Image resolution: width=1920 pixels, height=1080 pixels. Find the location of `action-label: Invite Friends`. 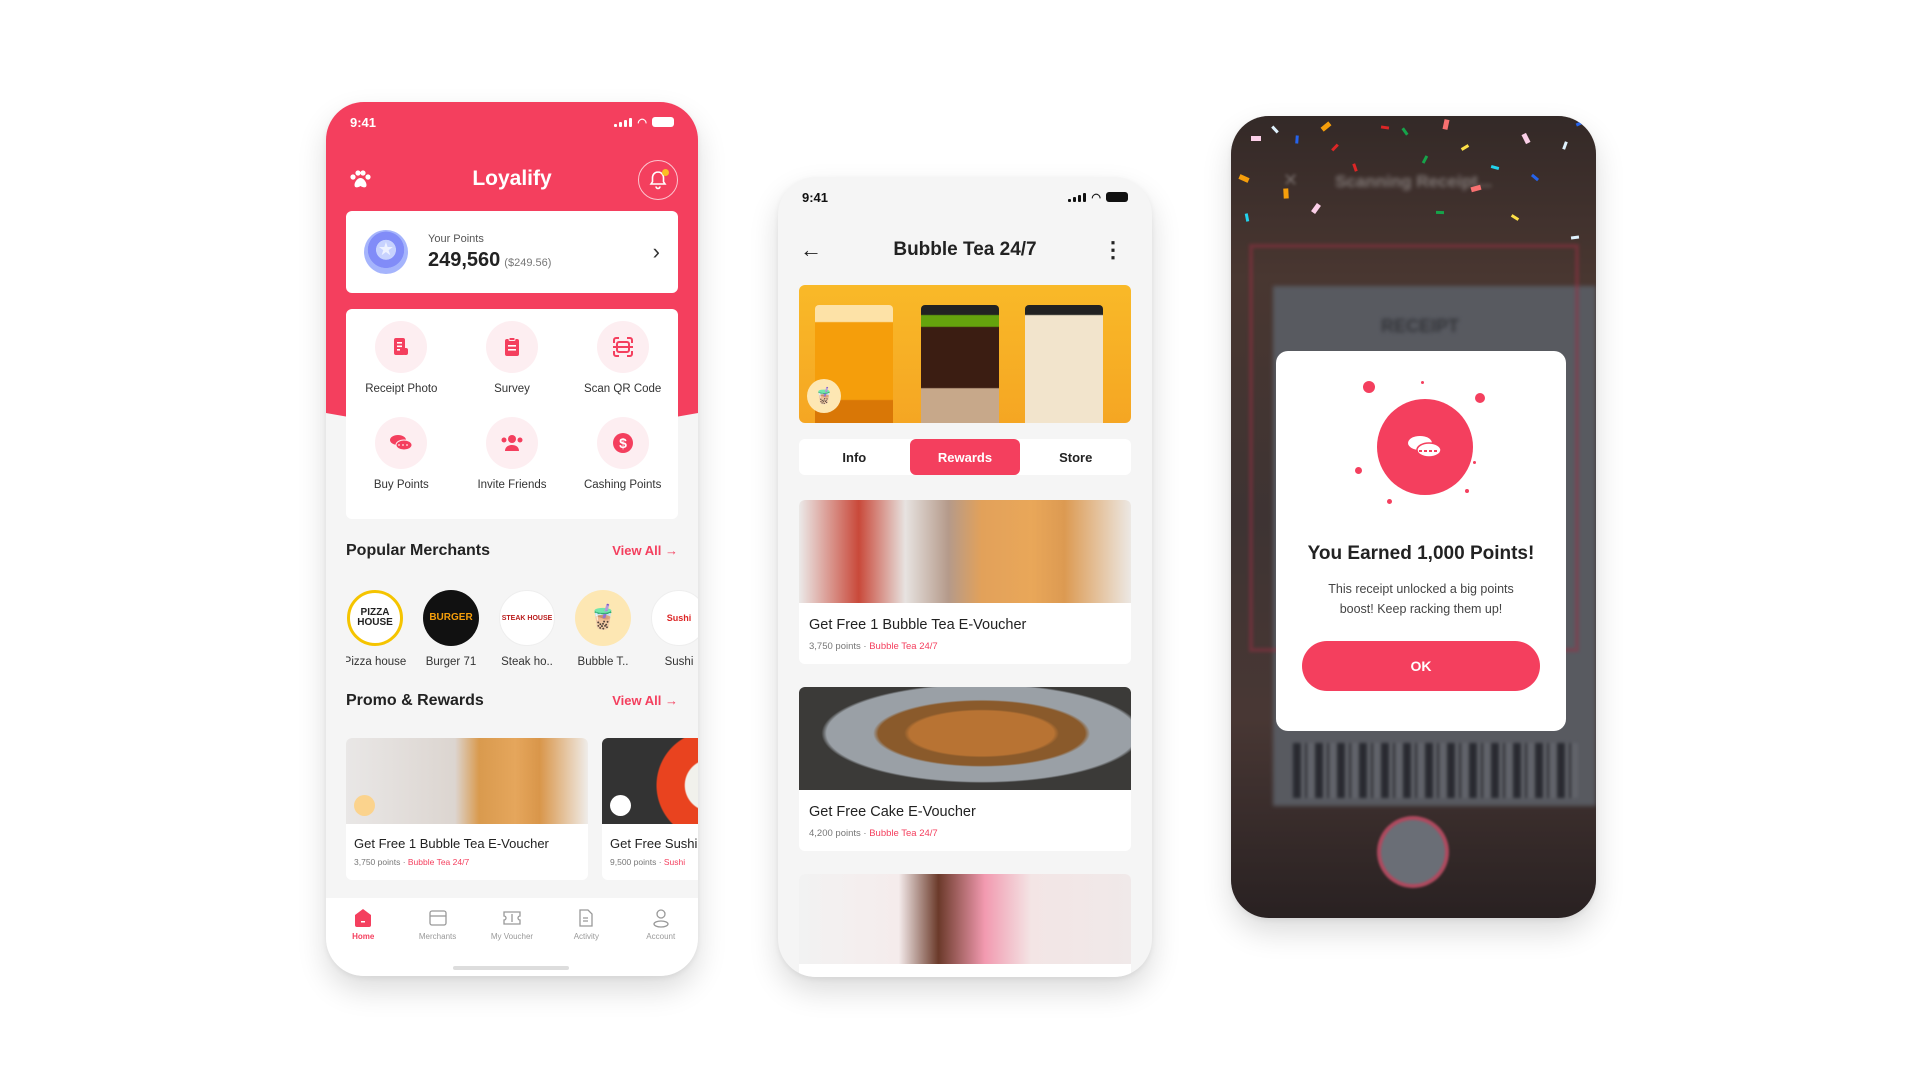

action-label: Invite Friends is located at coordinates (512, 485).